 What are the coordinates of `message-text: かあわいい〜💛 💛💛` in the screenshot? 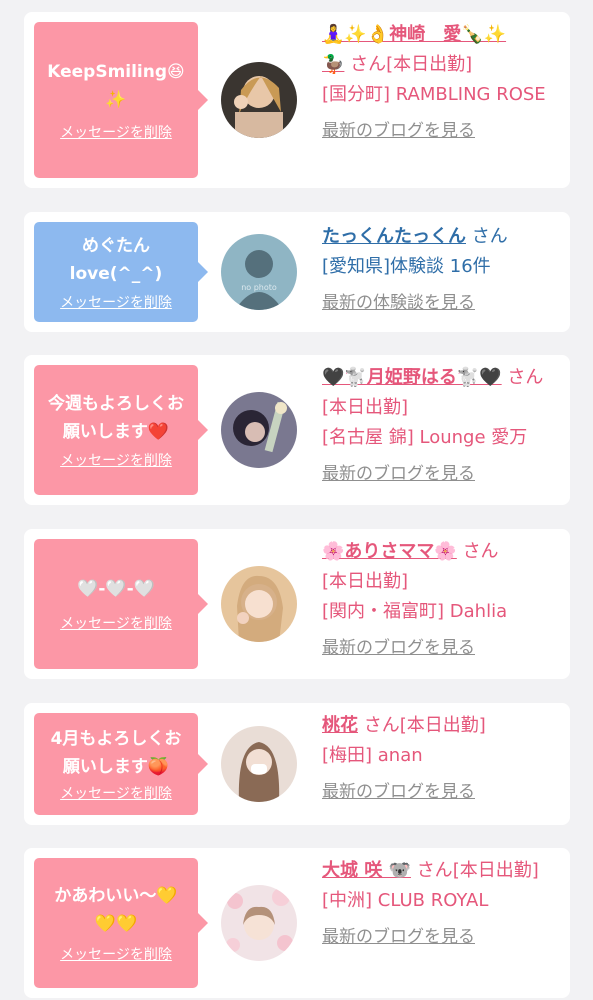 It's located at (116, 910).